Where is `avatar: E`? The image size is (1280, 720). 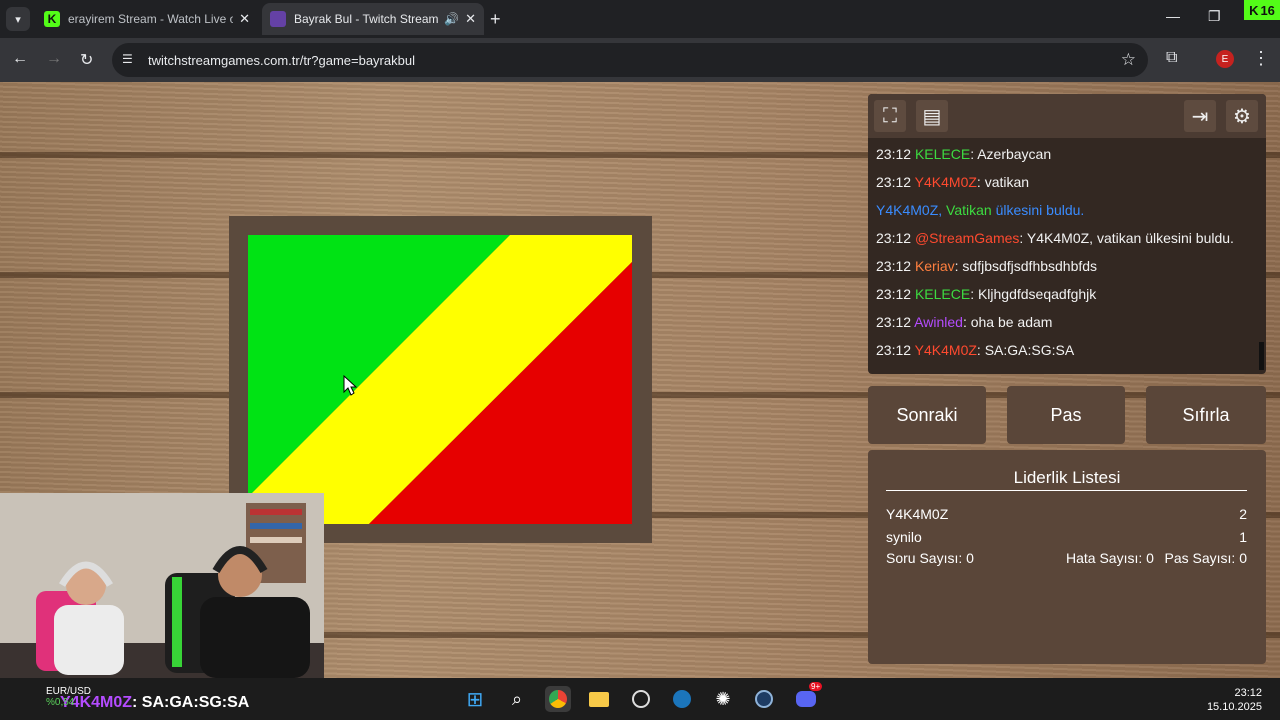
avatar: E is located at coordinates (1225, 59).